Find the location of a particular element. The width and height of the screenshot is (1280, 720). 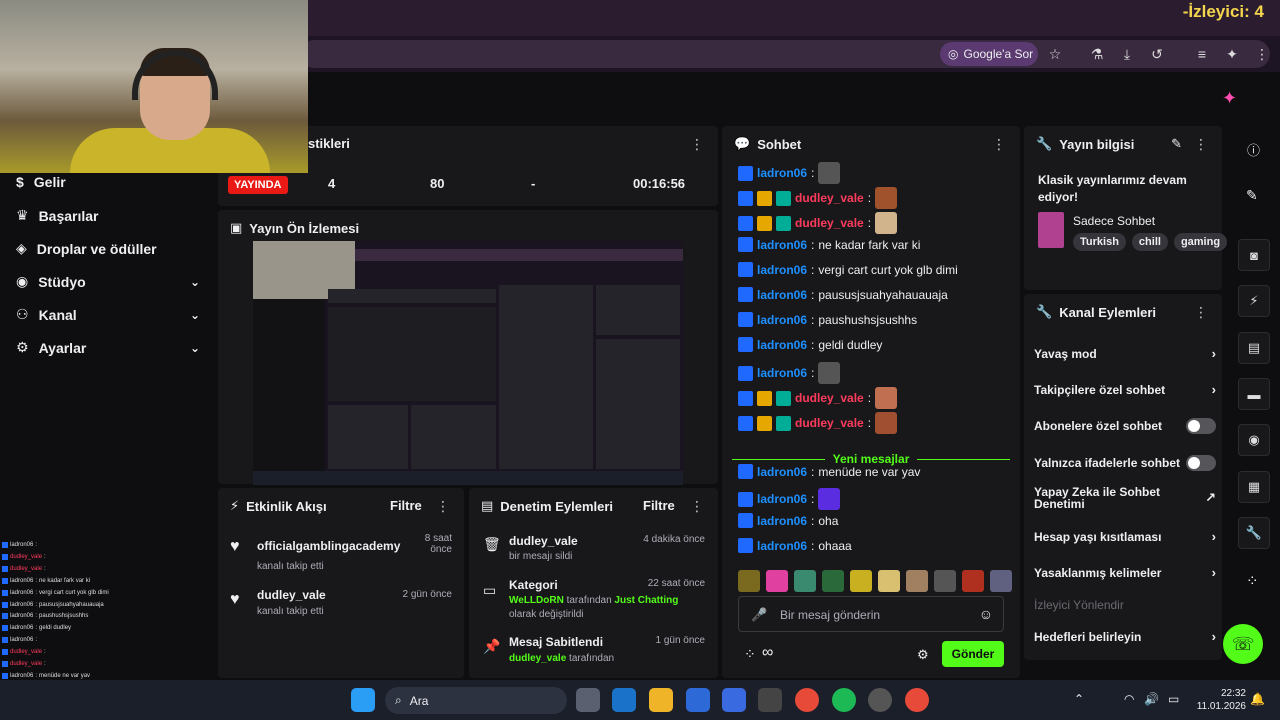

action-banned-words: Yasaklanmış kelimeler › is located at coordinates (1125, 572).